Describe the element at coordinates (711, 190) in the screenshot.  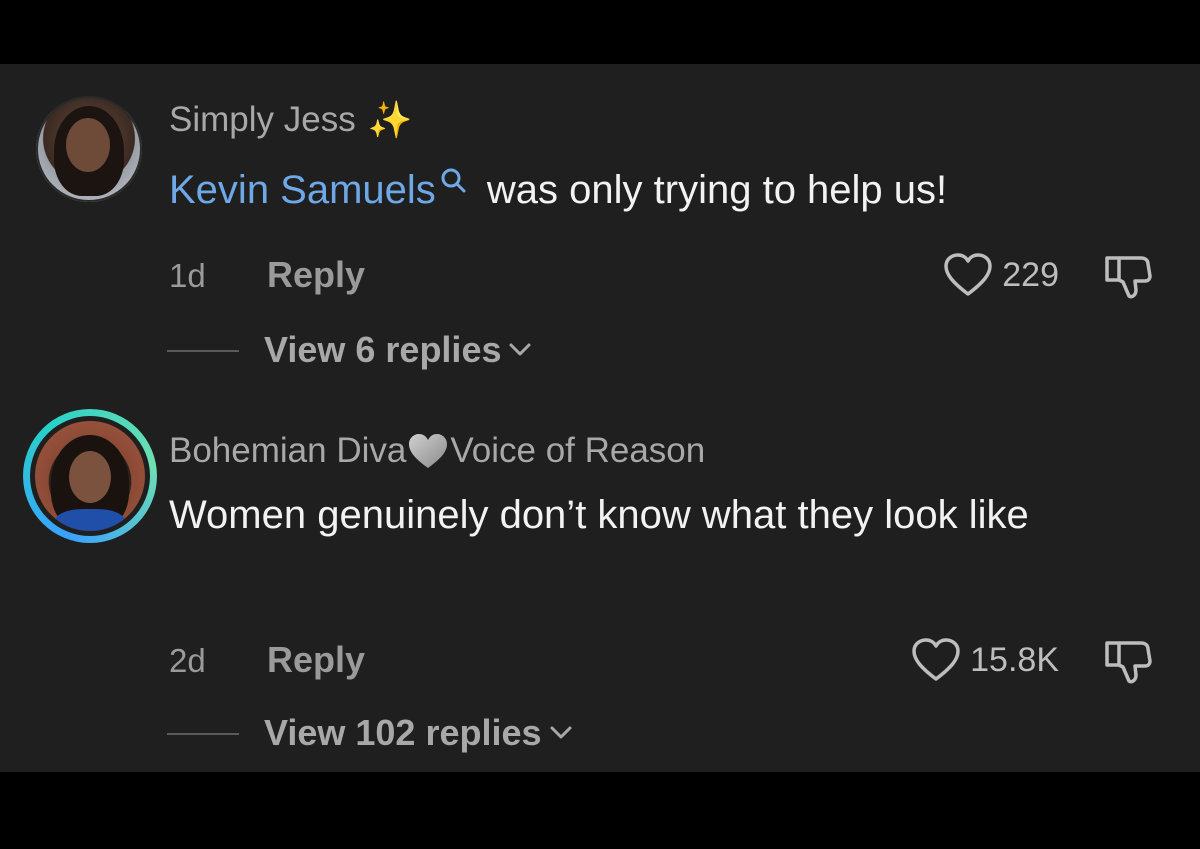
I see `comment-body: was only trying to help us!` at that location.